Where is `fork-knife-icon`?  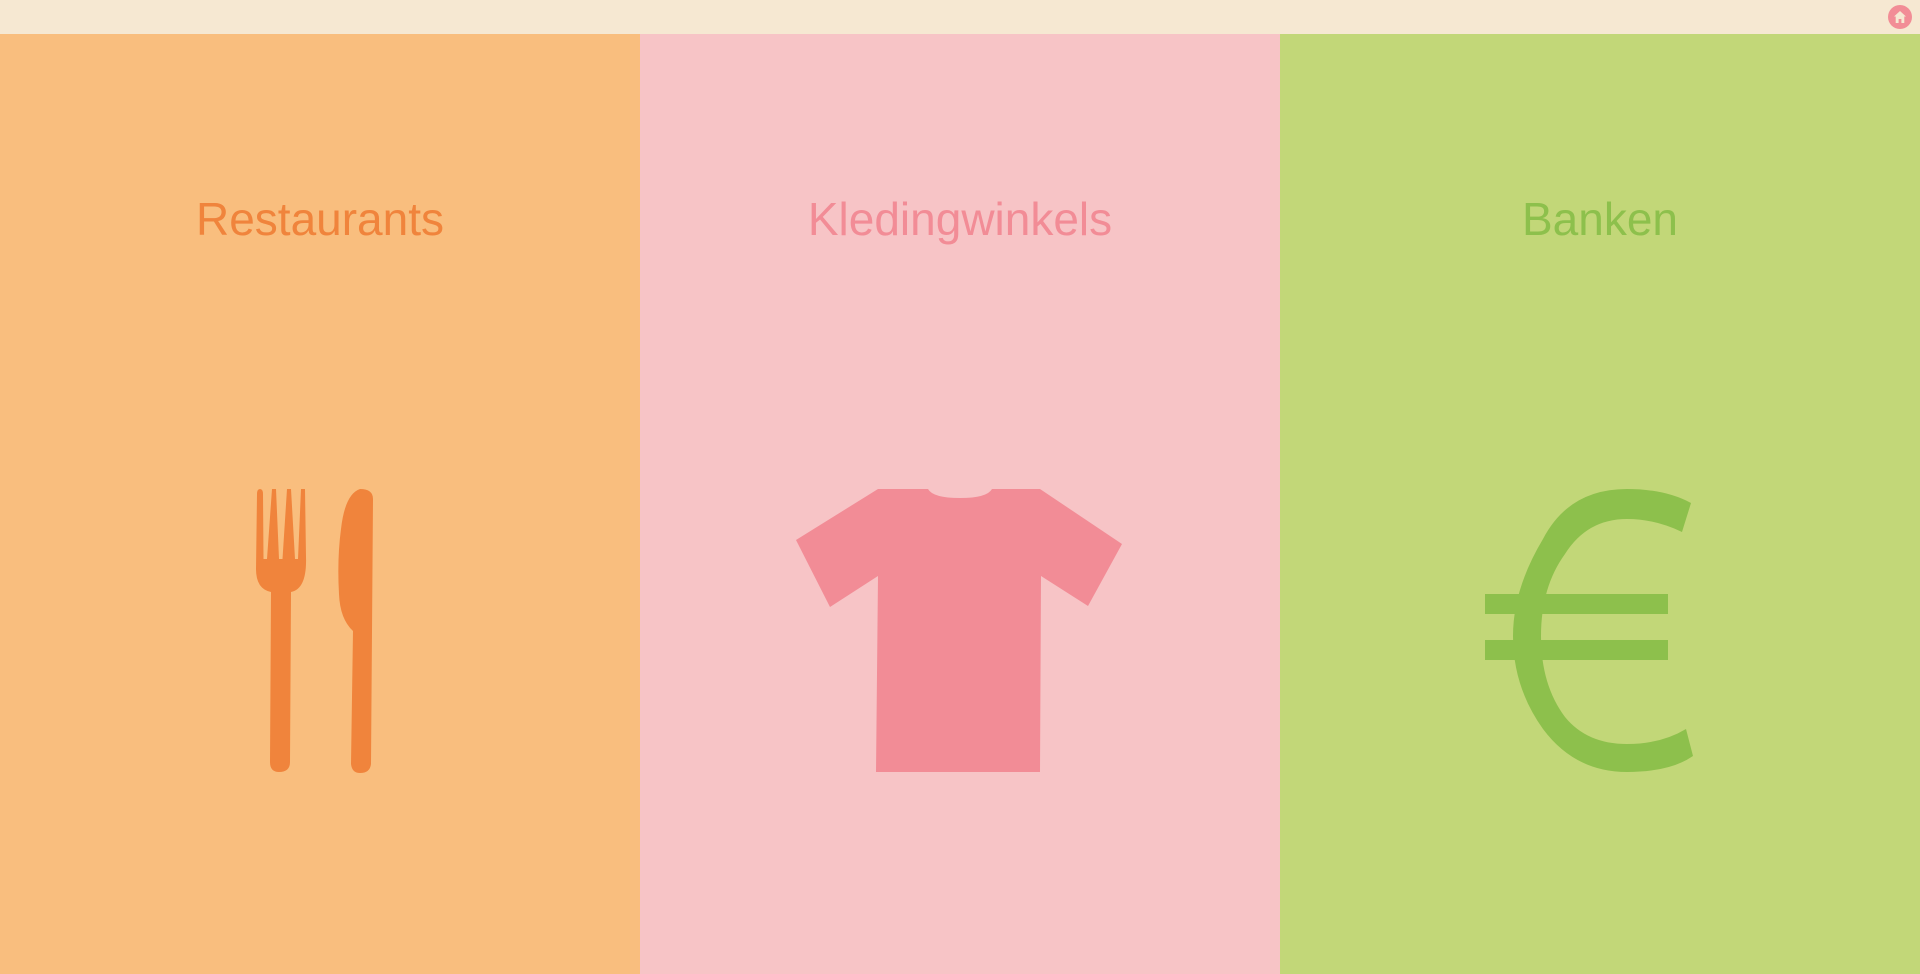
fork-knife-icon is located at coordinates (320, 634).